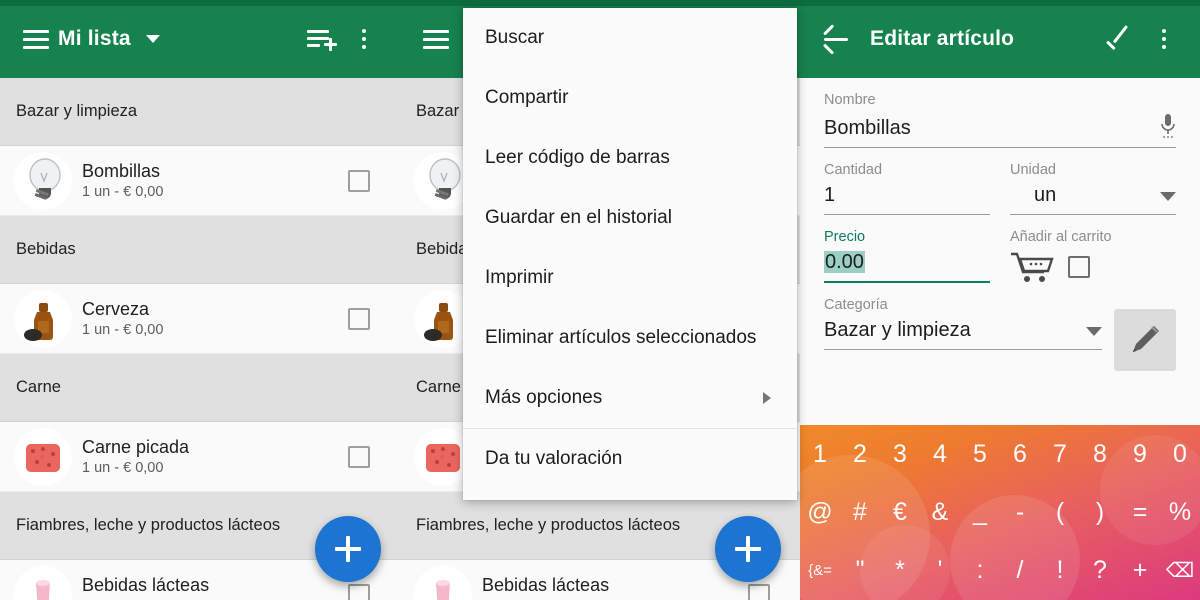 This screenshot has width=1200, height=600. I want to click on key-asterisk: *, so click(900, 570).